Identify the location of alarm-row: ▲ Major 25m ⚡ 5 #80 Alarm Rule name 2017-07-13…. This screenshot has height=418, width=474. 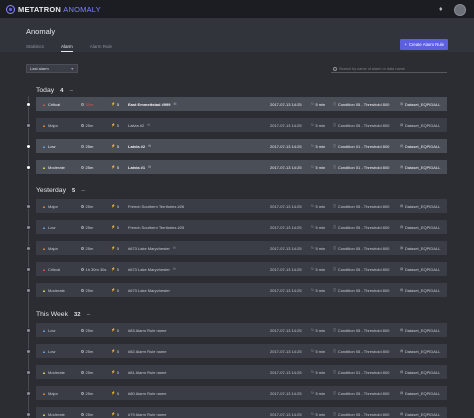
(241, 393).